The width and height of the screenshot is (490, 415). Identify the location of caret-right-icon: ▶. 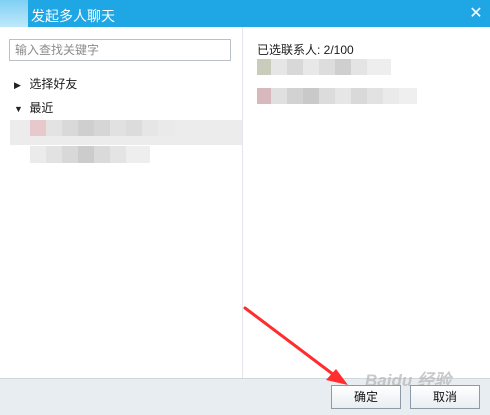
(17, 85).